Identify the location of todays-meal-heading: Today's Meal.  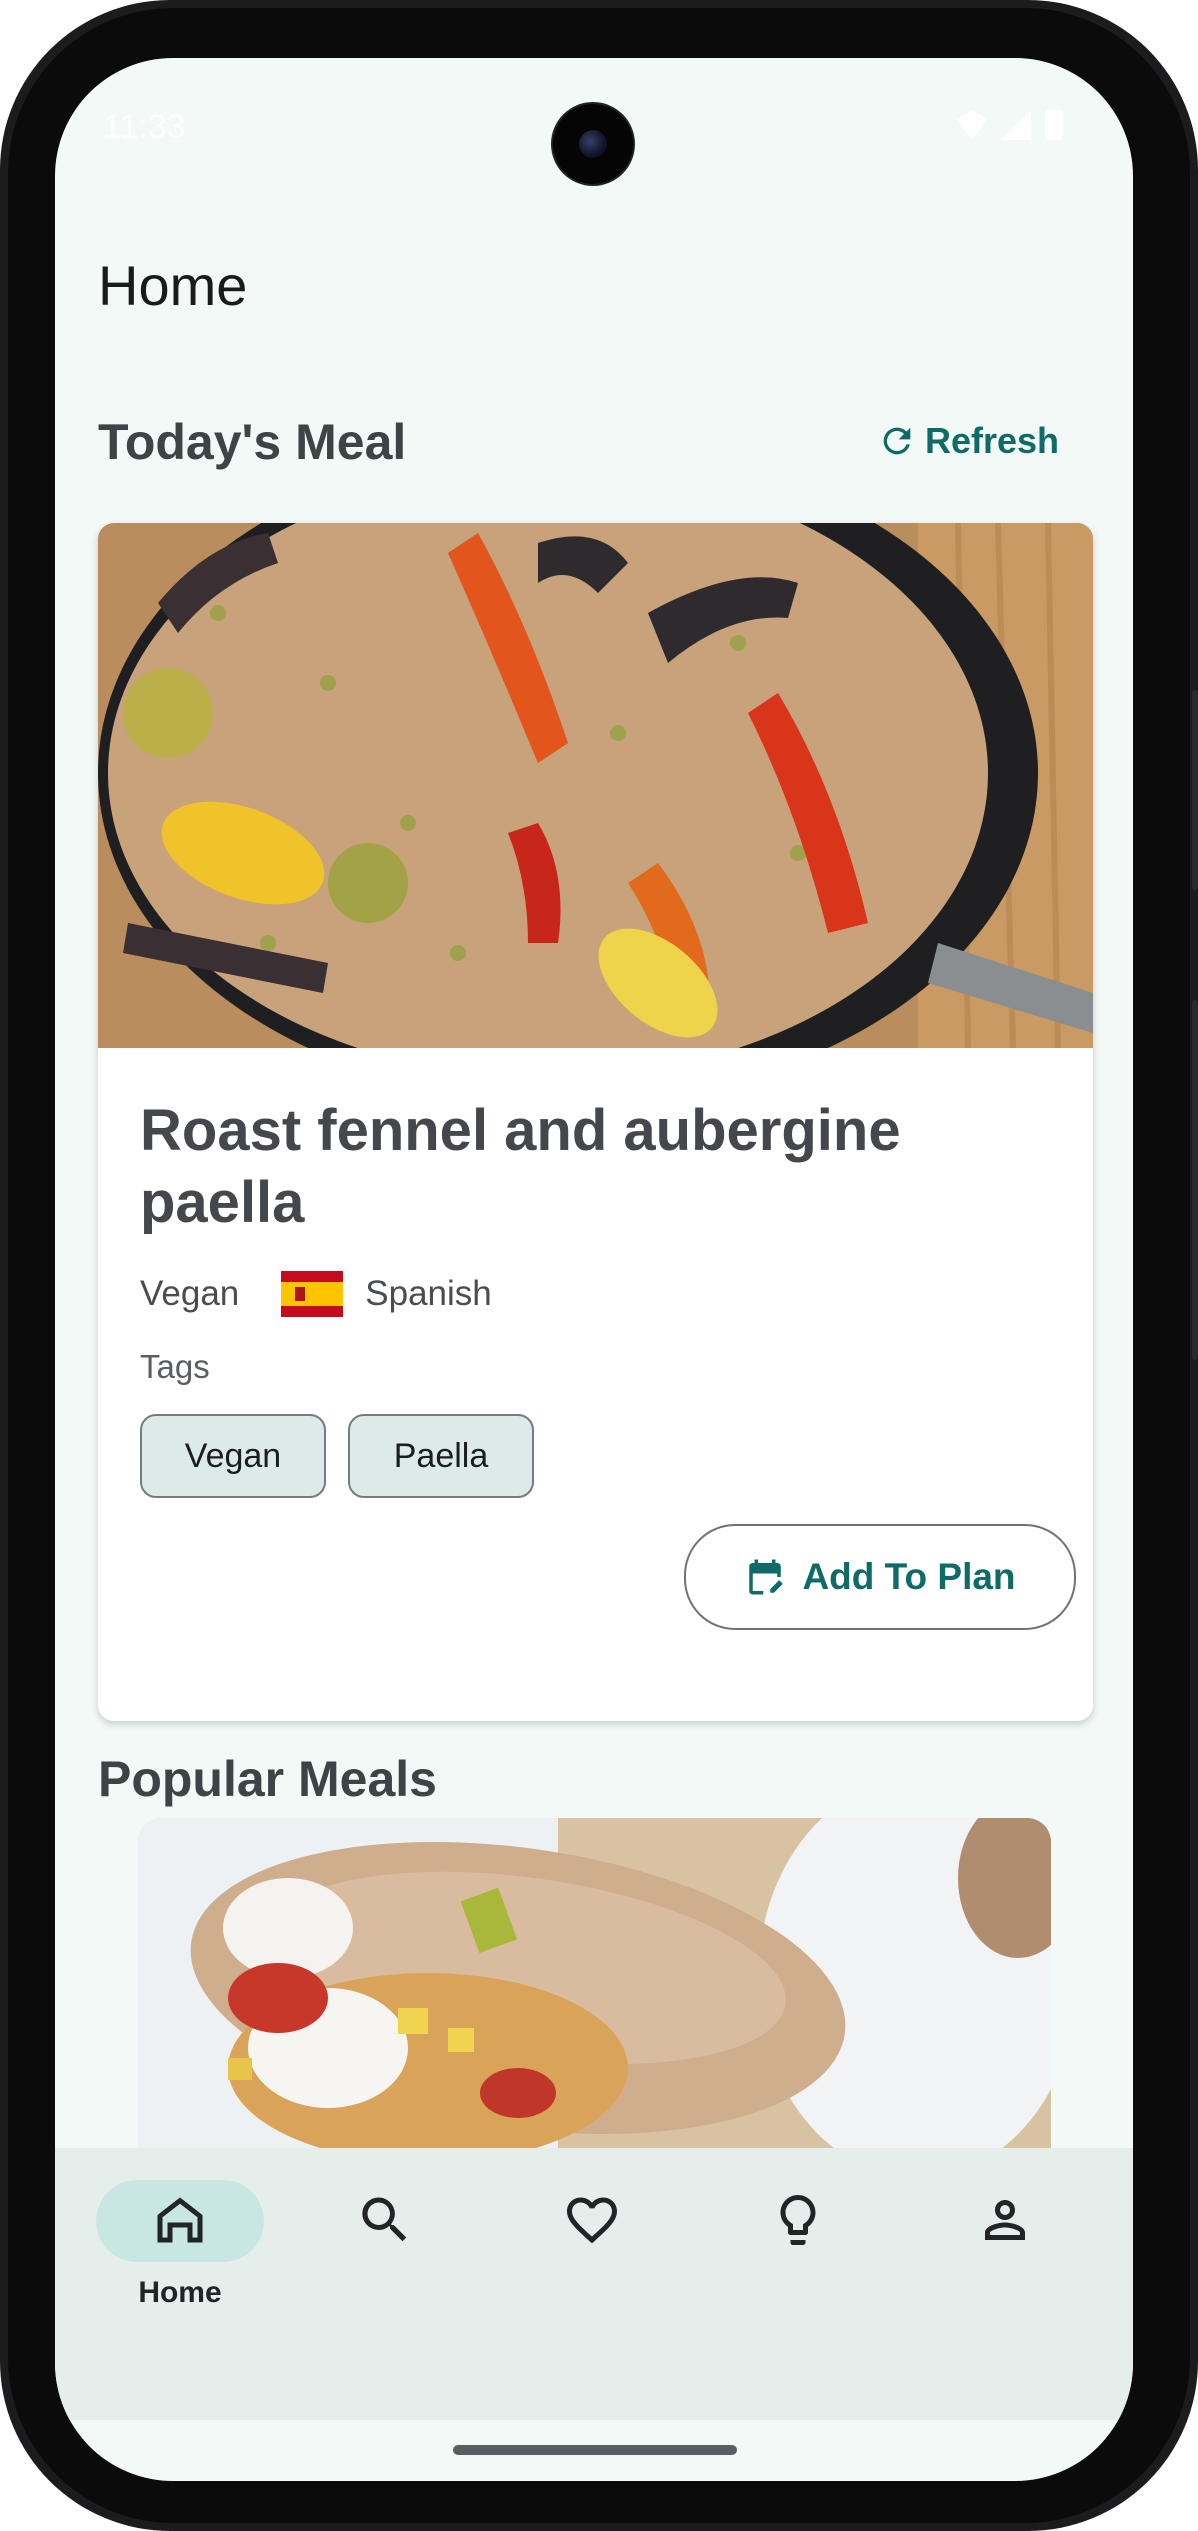
(252, 442).